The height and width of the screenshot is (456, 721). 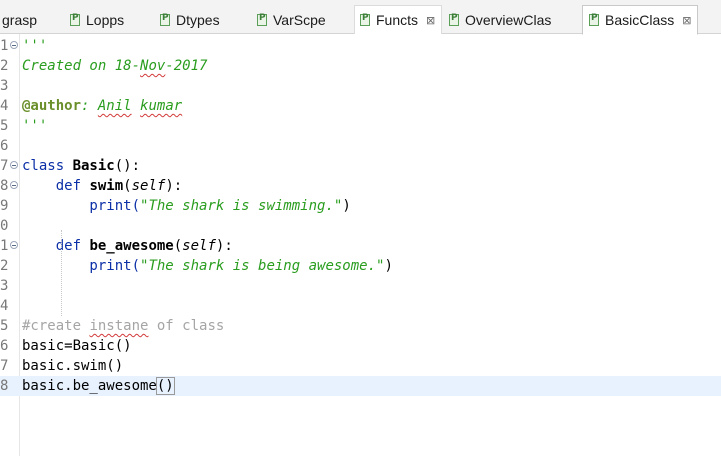 What do you see at coordinates (360, 186) in the screenshot?
I see `code-line: 8 def swim(self):` at bounding box center [360, 186].